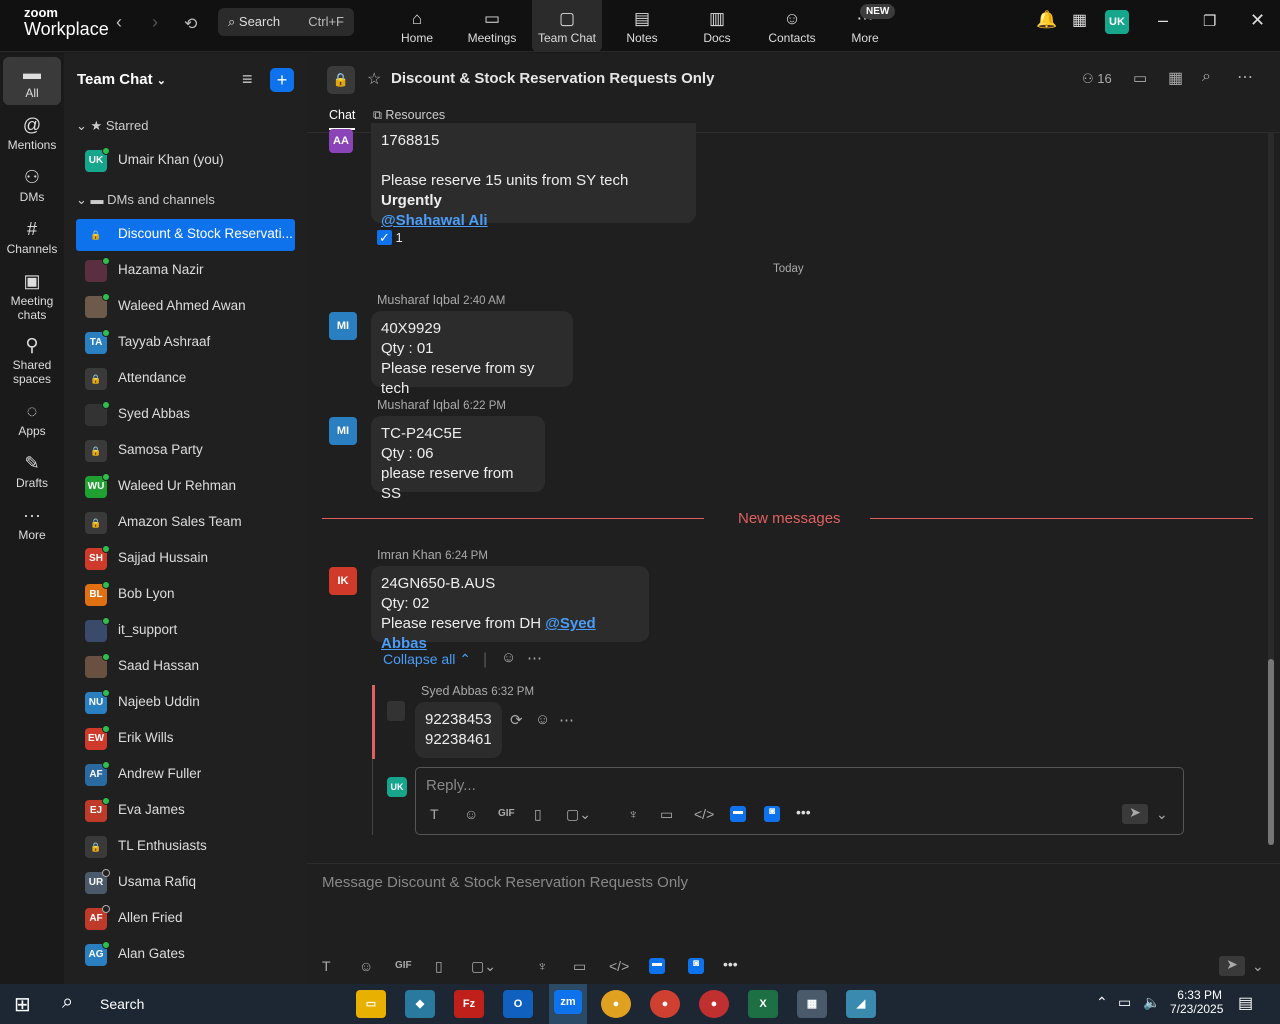  I want to click on rail-drafts: ✎ Drafts, so click(32, 471).